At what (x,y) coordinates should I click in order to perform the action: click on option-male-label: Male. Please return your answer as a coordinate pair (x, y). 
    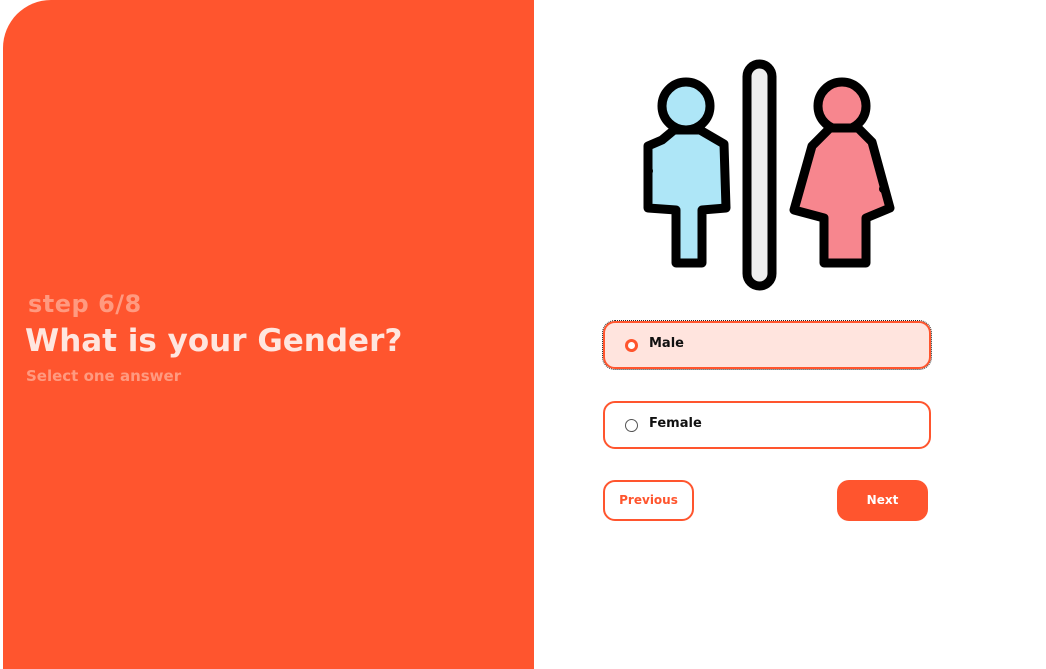
    Looking at the image, I should click on (666, 343).